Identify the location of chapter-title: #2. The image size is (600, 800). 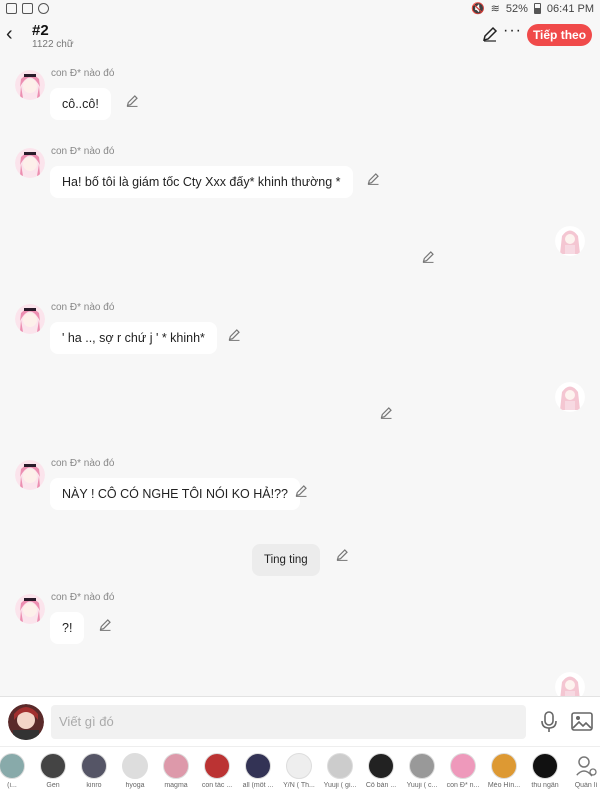
(40, 30).